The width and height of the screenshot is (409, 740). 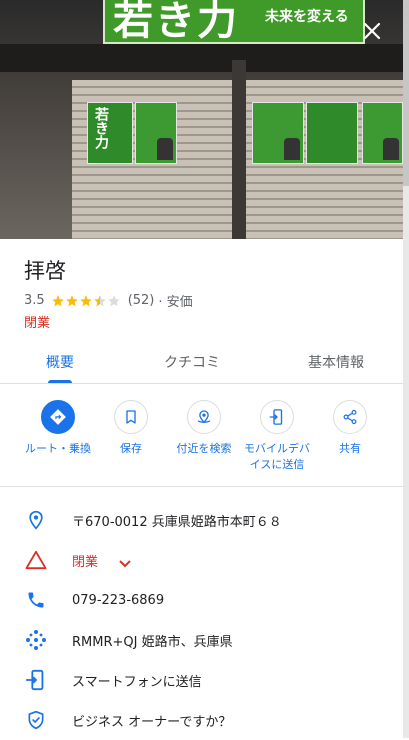 I want to click on poster: 若き力, so click(x=110, y=133).